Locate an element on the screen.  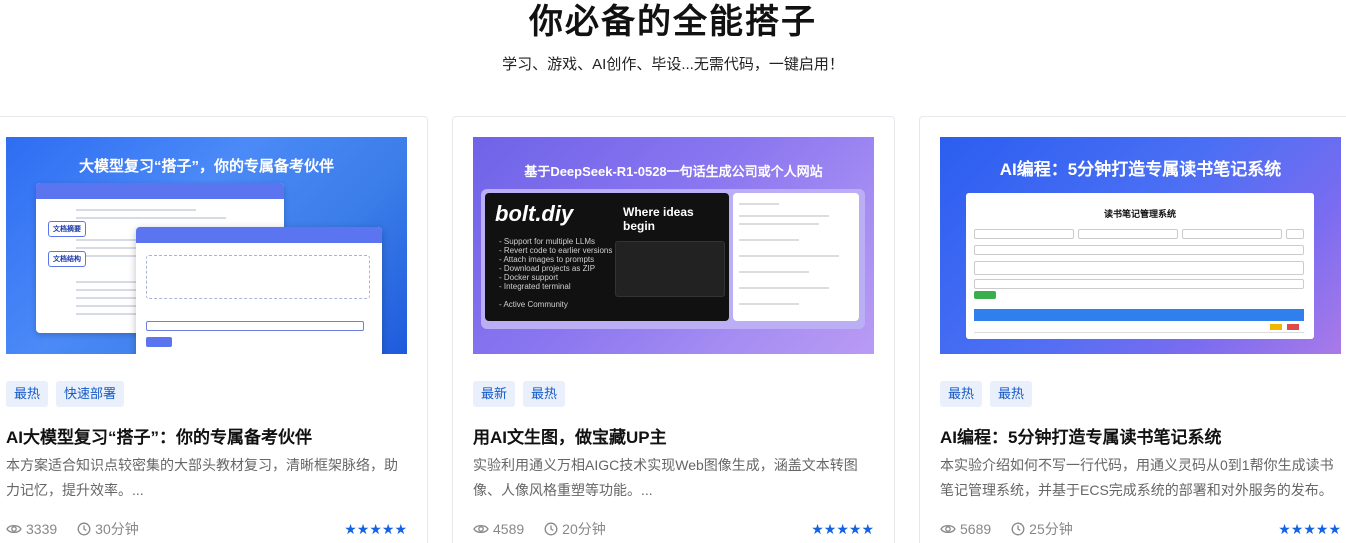
thumbnail-caption: 基于DeepSeek-R1-0528一句话生成公司或个人网站 is located at coordinates (673, 171).